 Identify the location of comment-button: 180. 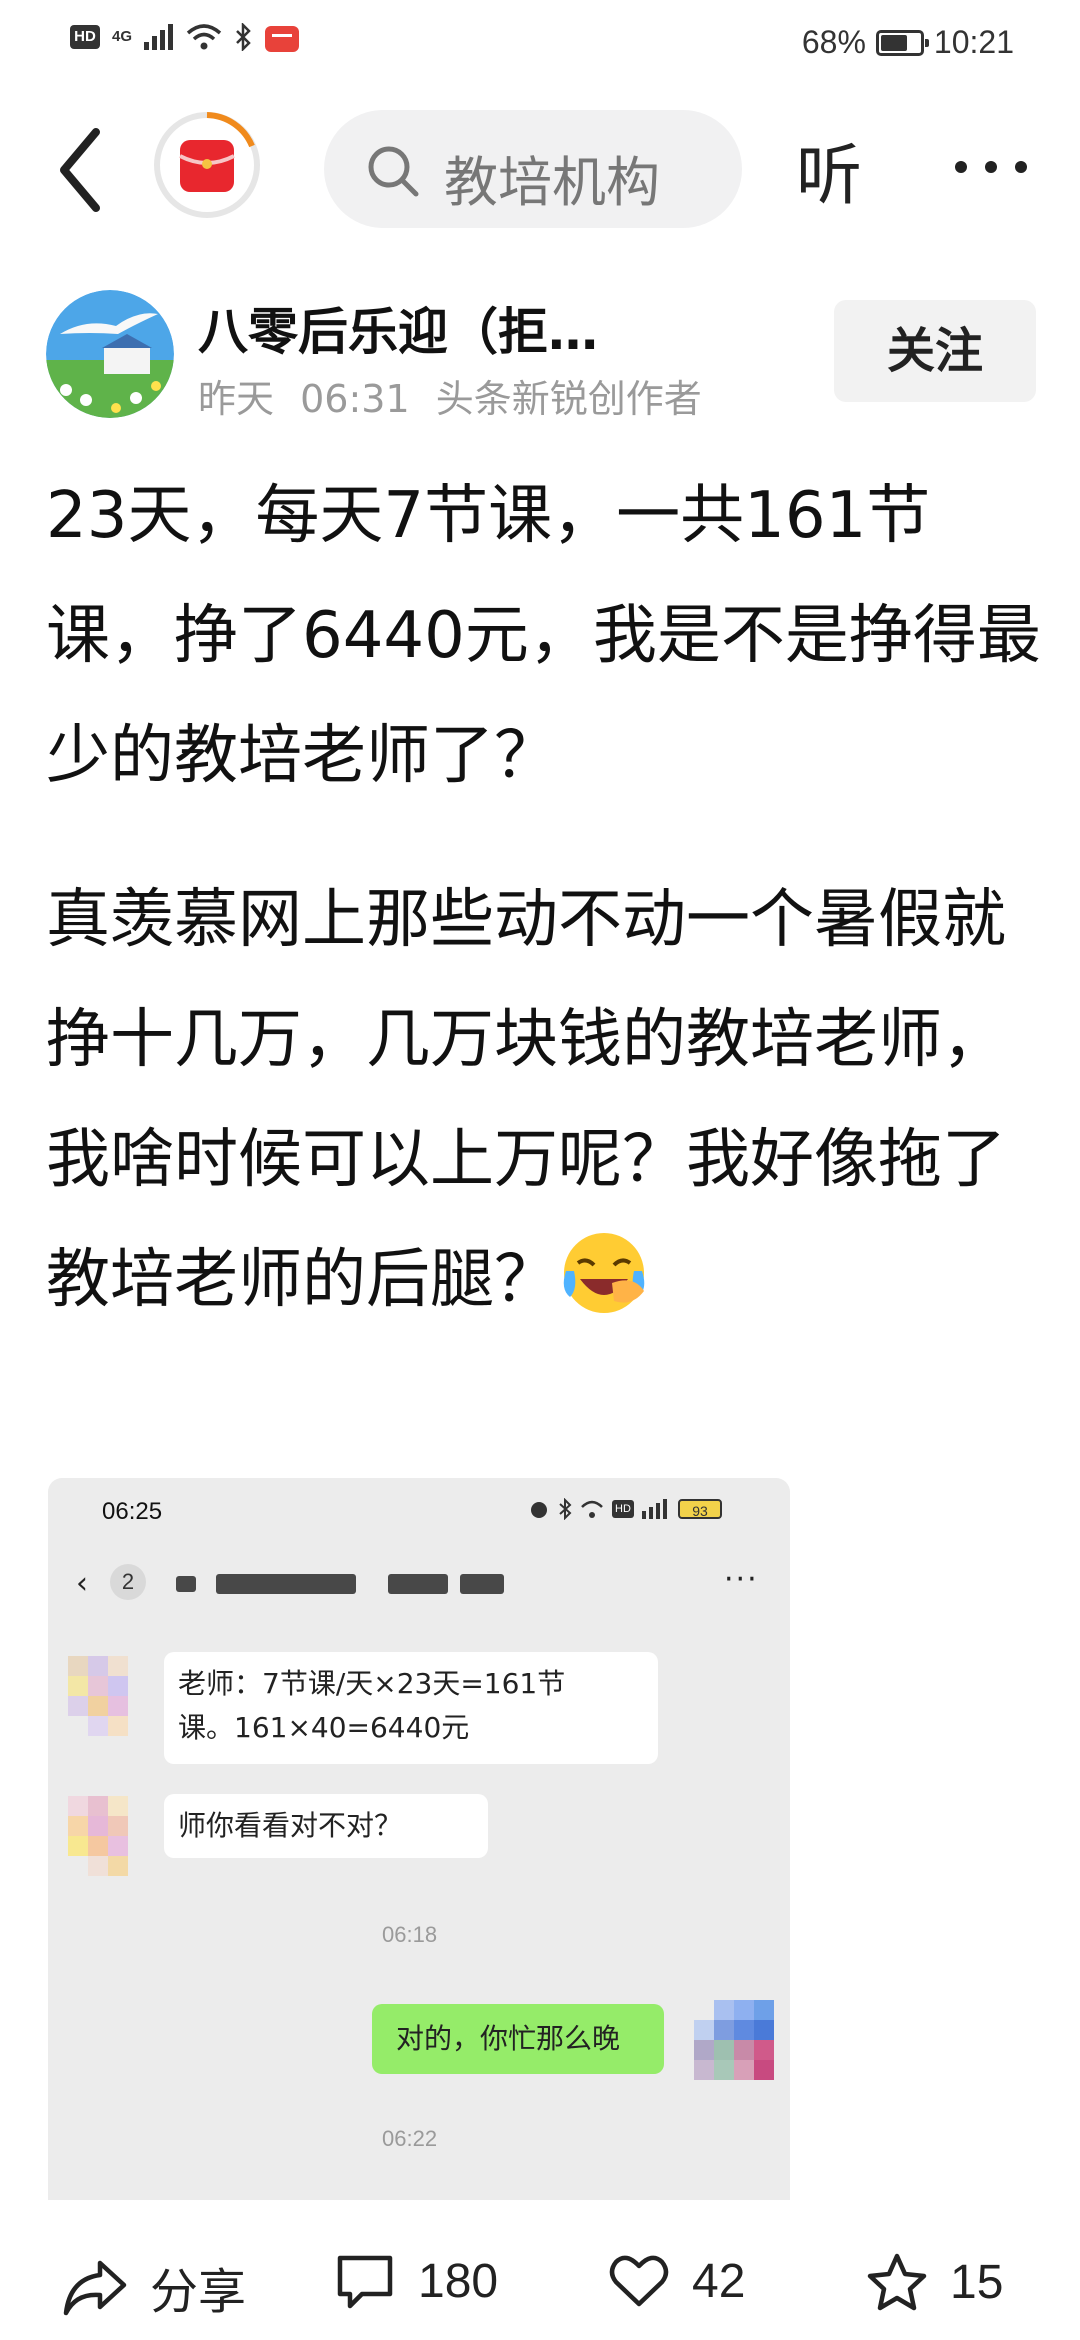
(416, 2281).